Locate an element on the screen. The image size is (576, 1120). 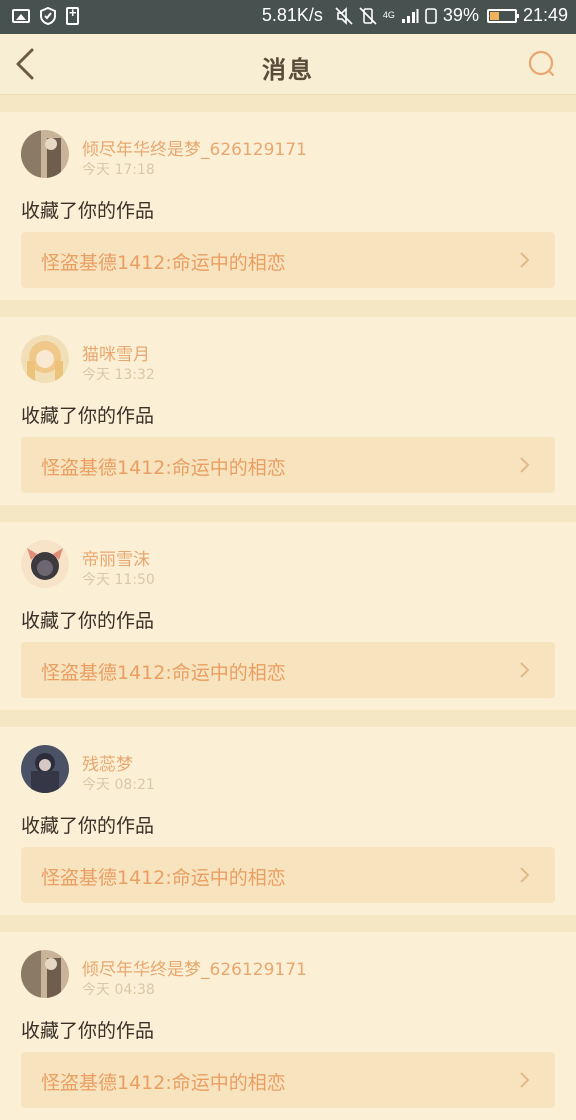
app-header: 消息 is located at coordinates (288, 64).